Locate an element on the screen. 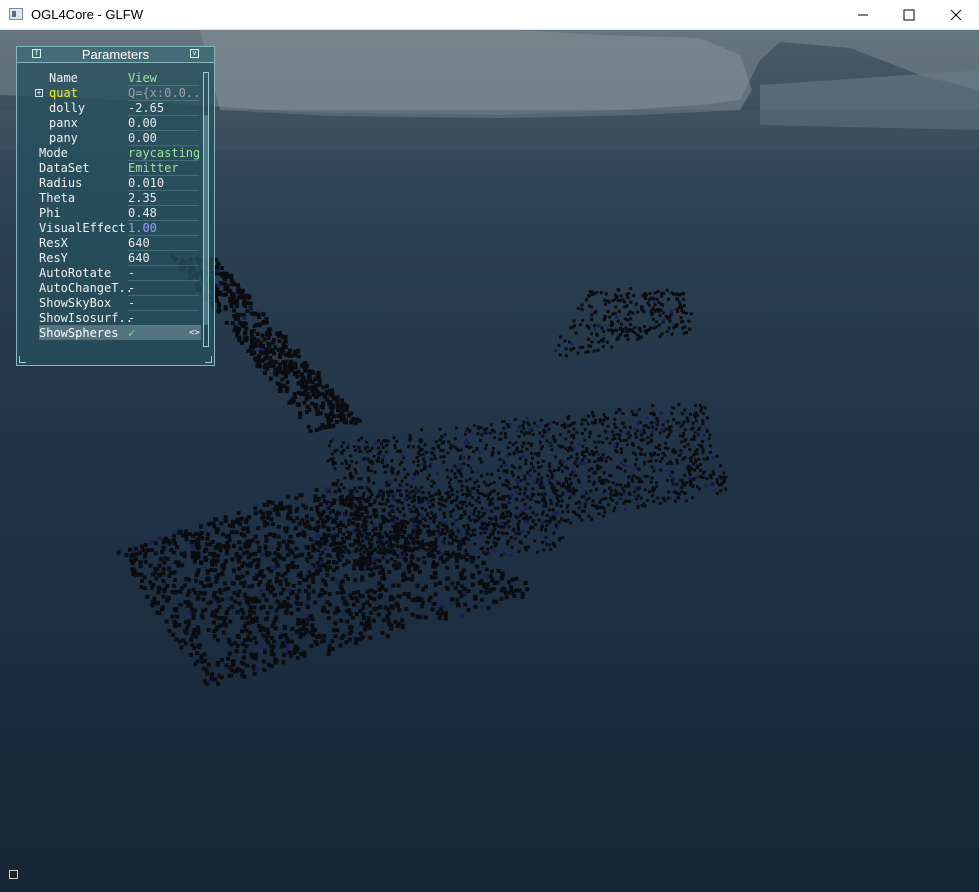 Image resolution: width=979 pixels, height=892 pixels. param-value: Emitter is located at coordinates (163, 168).